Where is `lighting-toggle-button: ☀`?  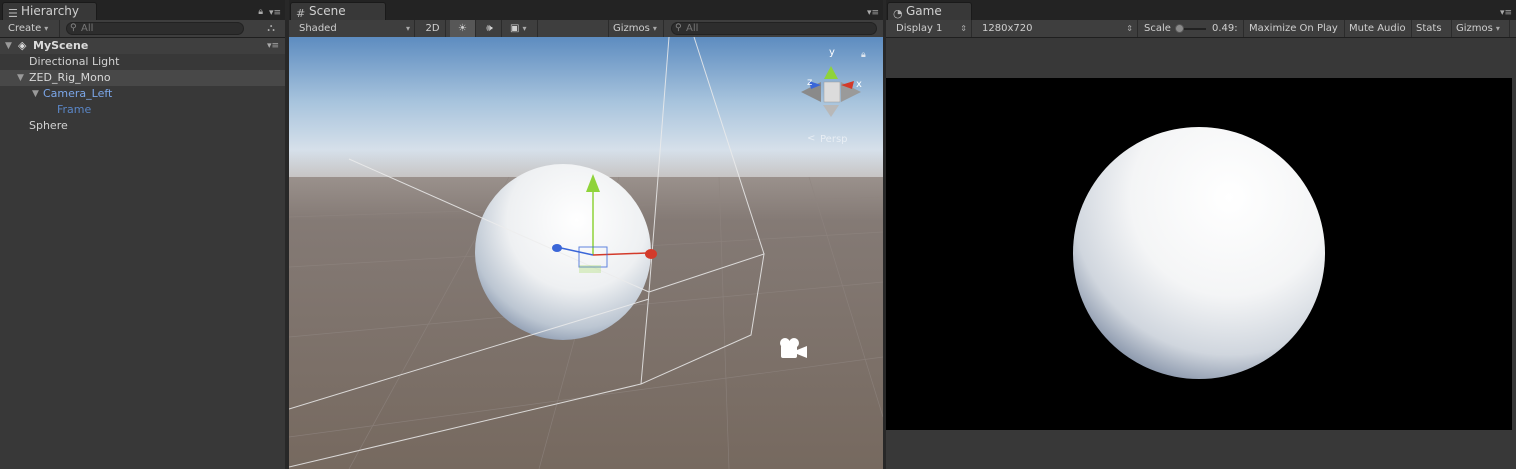
lighting-toggle-button: ☀ is located at coordinates (463, 28).